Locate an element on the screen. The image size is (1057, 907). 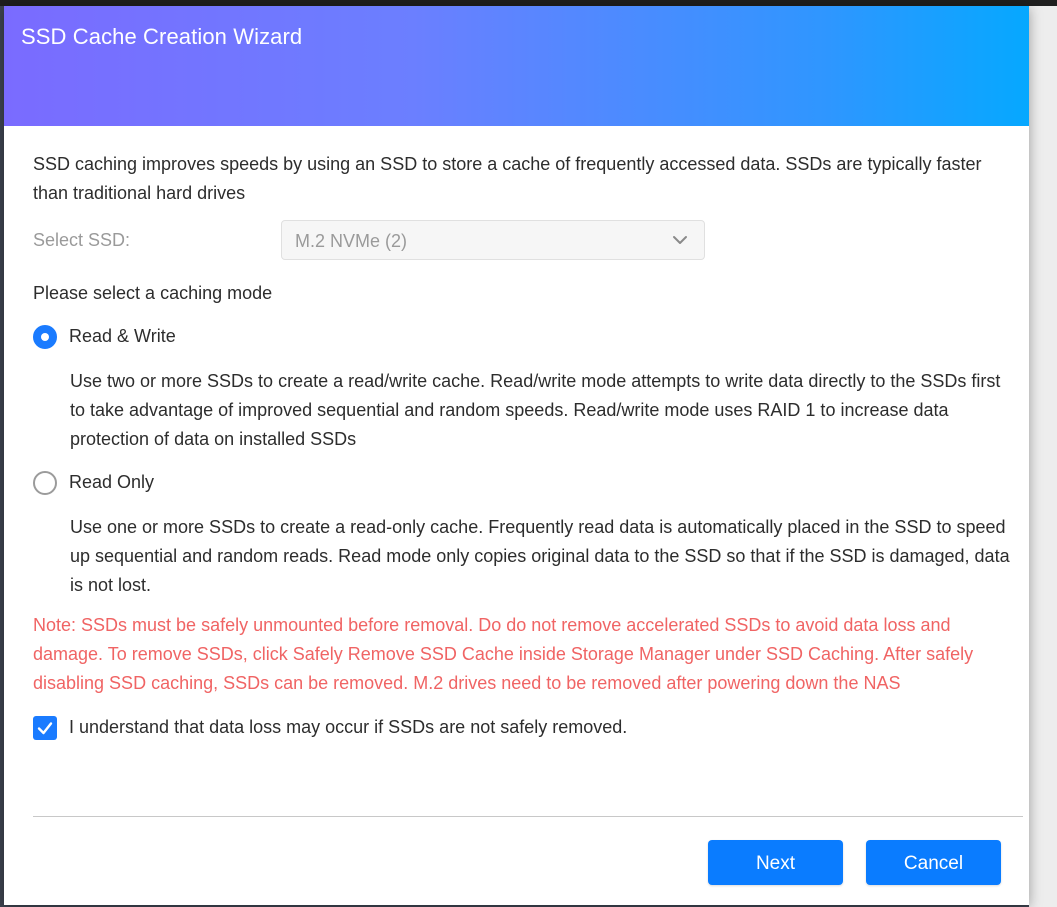
select-ssd-dropdown: M.2 NVMe (2) is located at coordinates (493, 240).